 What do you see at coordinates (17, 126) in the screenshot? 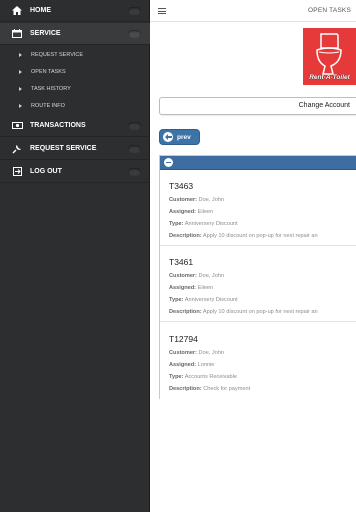
I see `money-icon` at bounding box center [17, 126].